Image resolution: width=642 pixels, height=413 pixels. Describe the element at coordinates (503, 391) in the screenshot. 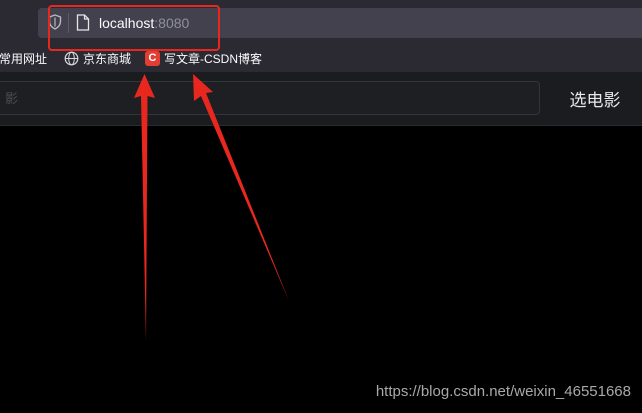

I see `watermark: https://blog.csdn.net/weixin_46551668` at that location.